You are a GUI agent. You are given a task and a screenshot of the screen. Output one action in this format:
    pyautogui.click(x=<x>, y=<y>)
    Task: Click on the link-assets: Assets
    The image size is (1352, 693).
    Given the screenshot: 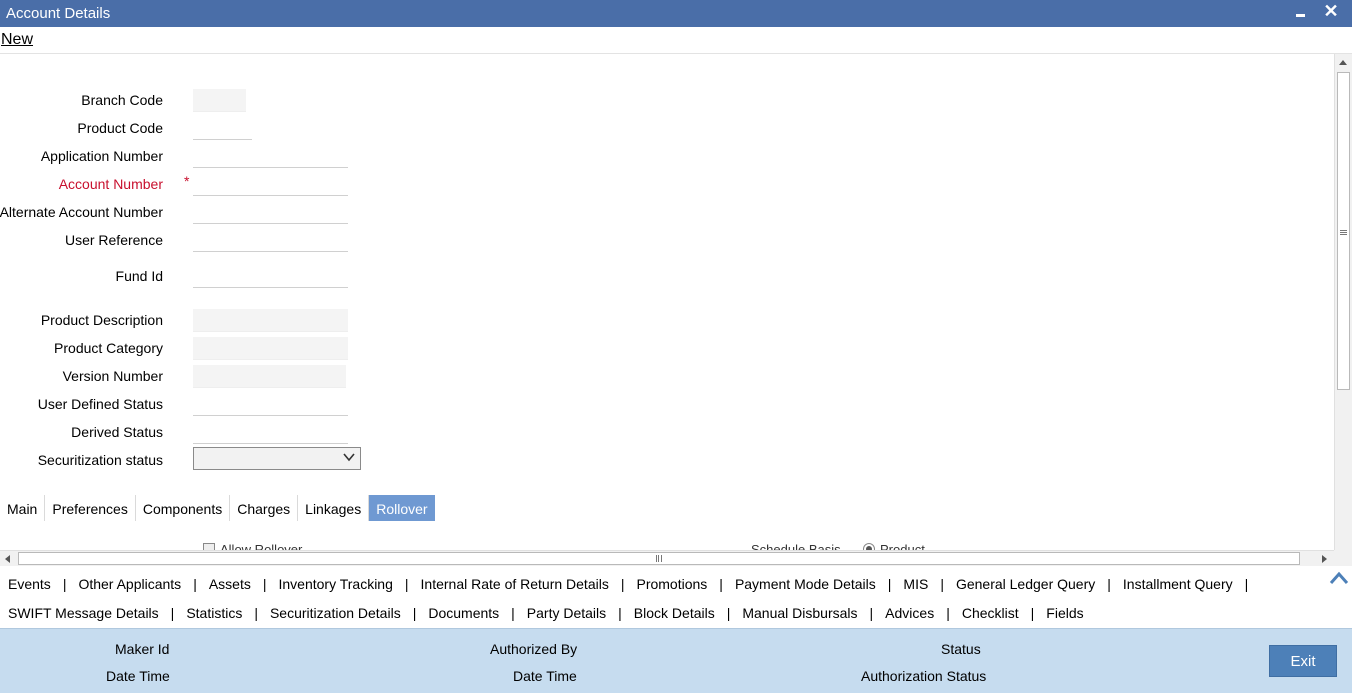 What is the action you would take?
    pyautogui.click(x=230, y=584)
    